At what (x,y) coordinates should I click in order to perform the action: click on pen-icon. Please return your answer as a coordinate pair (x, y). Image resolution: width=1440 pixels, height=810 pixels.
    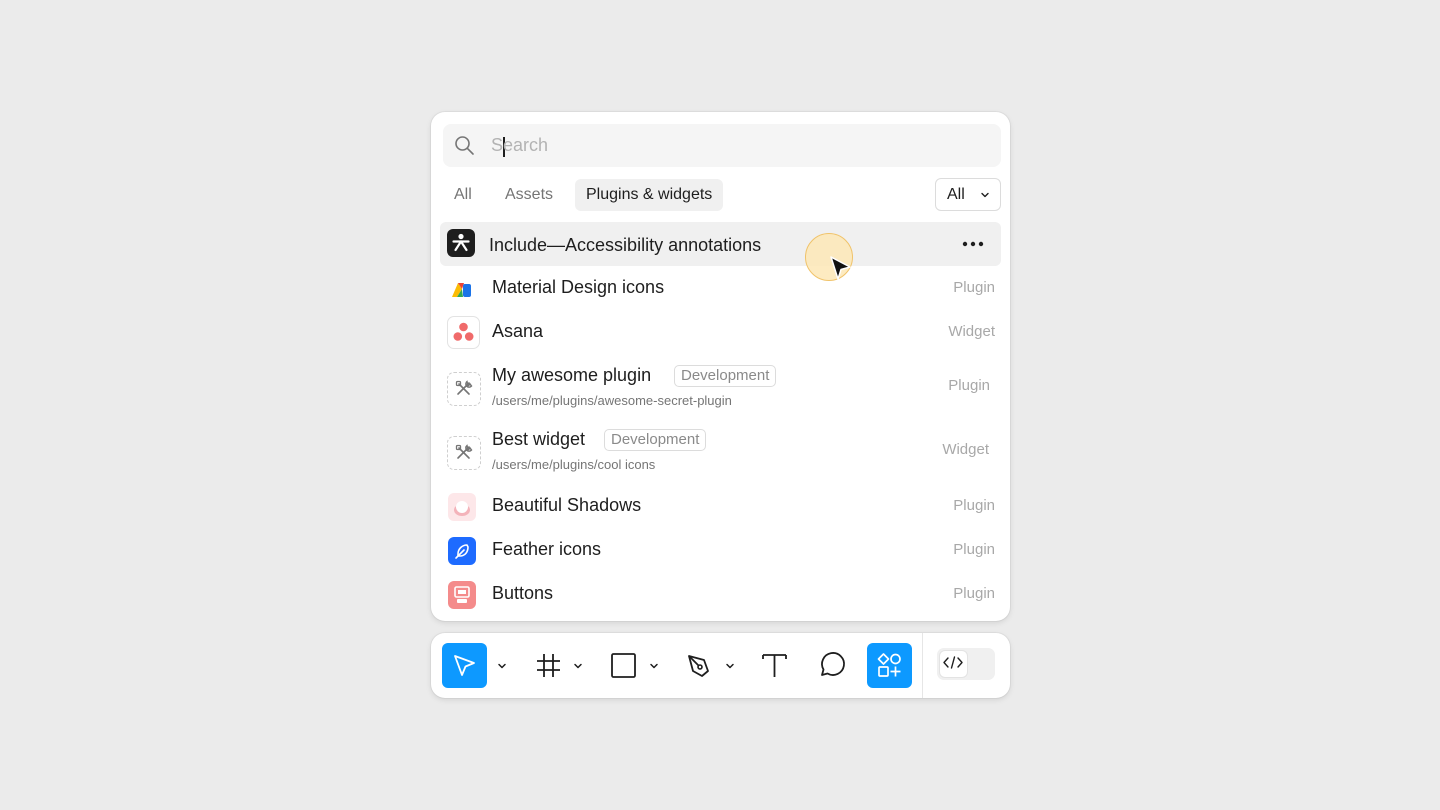
    Looking at the image, I should click on (698, 666).